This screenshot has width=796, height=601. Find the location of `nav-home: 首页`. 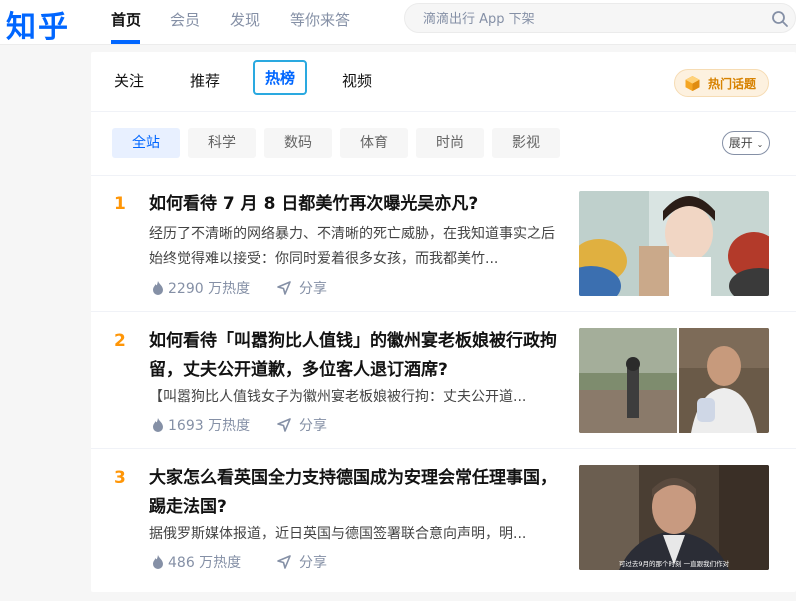

nav-home: 首页 is located at coordinates (126, 19).